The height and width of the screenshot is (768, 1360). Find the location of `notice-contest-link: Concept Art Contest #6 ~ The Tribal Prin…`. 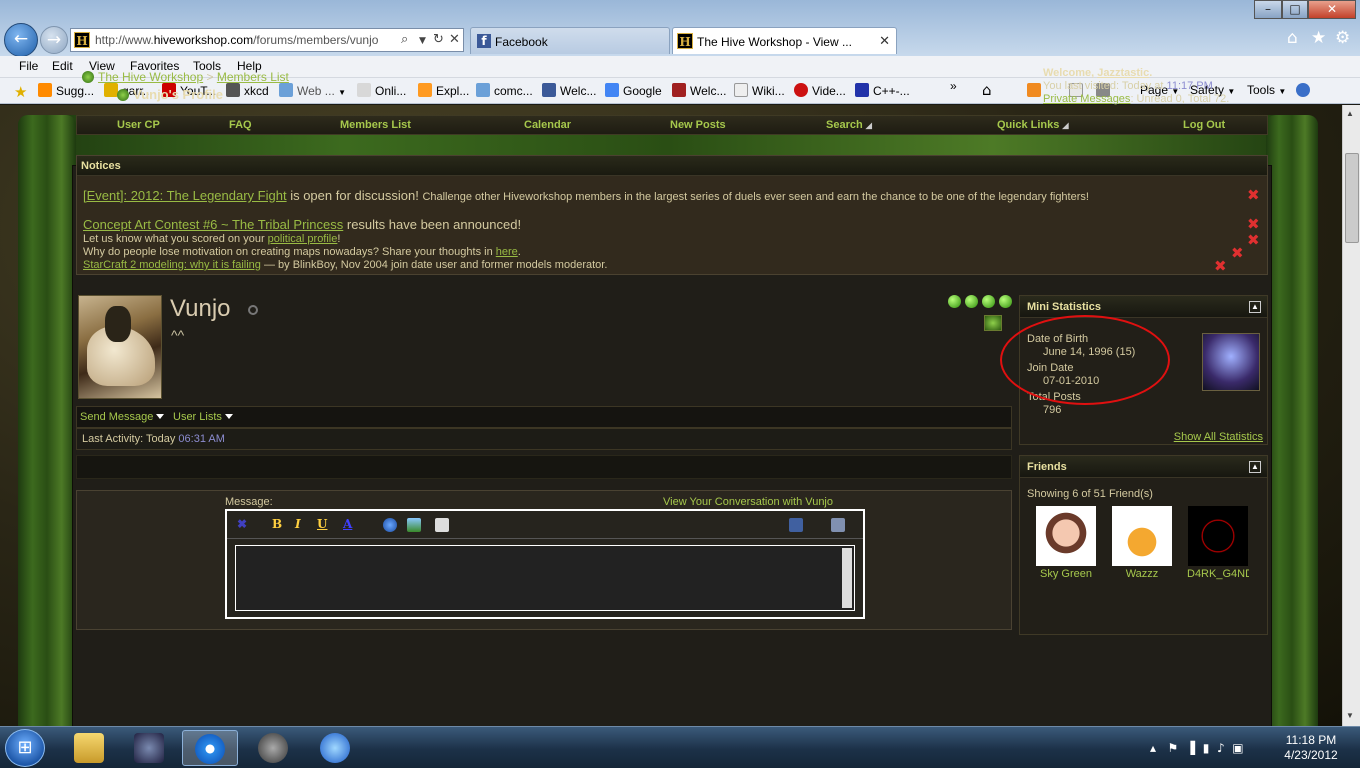

notice-contest-link: Concept Art Contest #6 ~ The Tribal Prin… is located at coordinates (213, 224).